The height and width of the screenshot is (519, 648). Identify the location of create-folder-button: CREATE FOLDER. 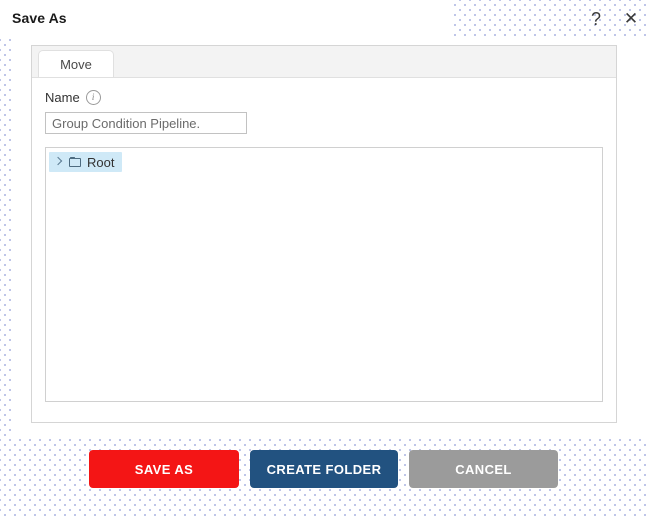
(324, 469).